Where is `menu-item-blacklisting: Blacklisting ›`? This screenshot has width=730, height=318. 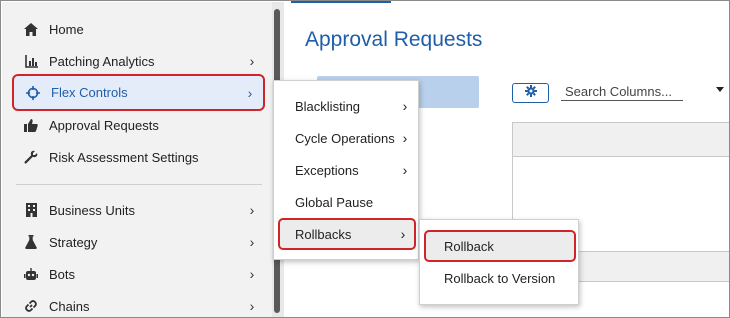 menu-item-blacklisting: Blacklisting › is located at coordinates (347, 106).